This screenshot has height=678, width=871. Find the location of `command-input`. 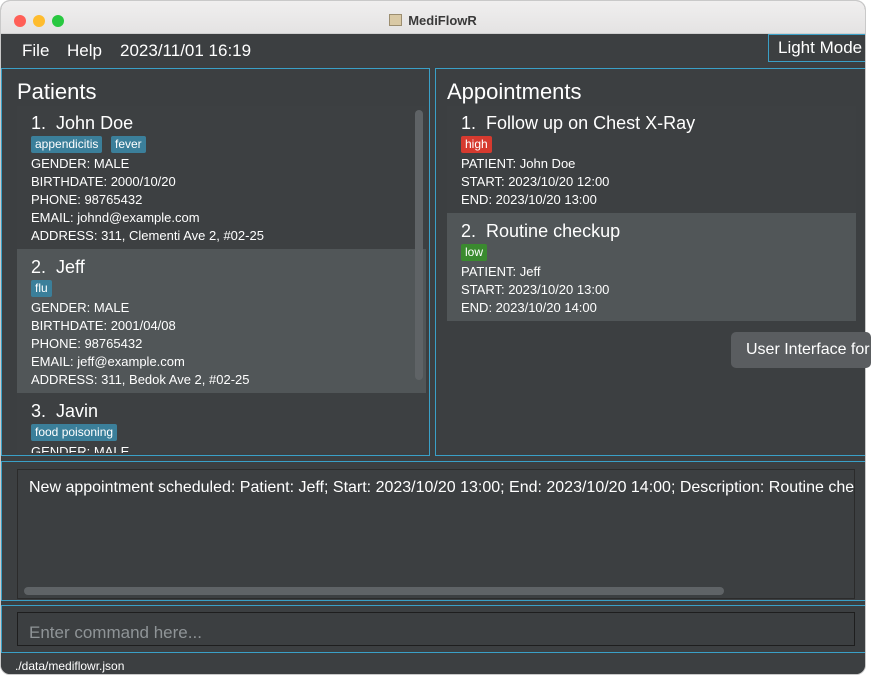

command-input is located at coordinates (436, 629).